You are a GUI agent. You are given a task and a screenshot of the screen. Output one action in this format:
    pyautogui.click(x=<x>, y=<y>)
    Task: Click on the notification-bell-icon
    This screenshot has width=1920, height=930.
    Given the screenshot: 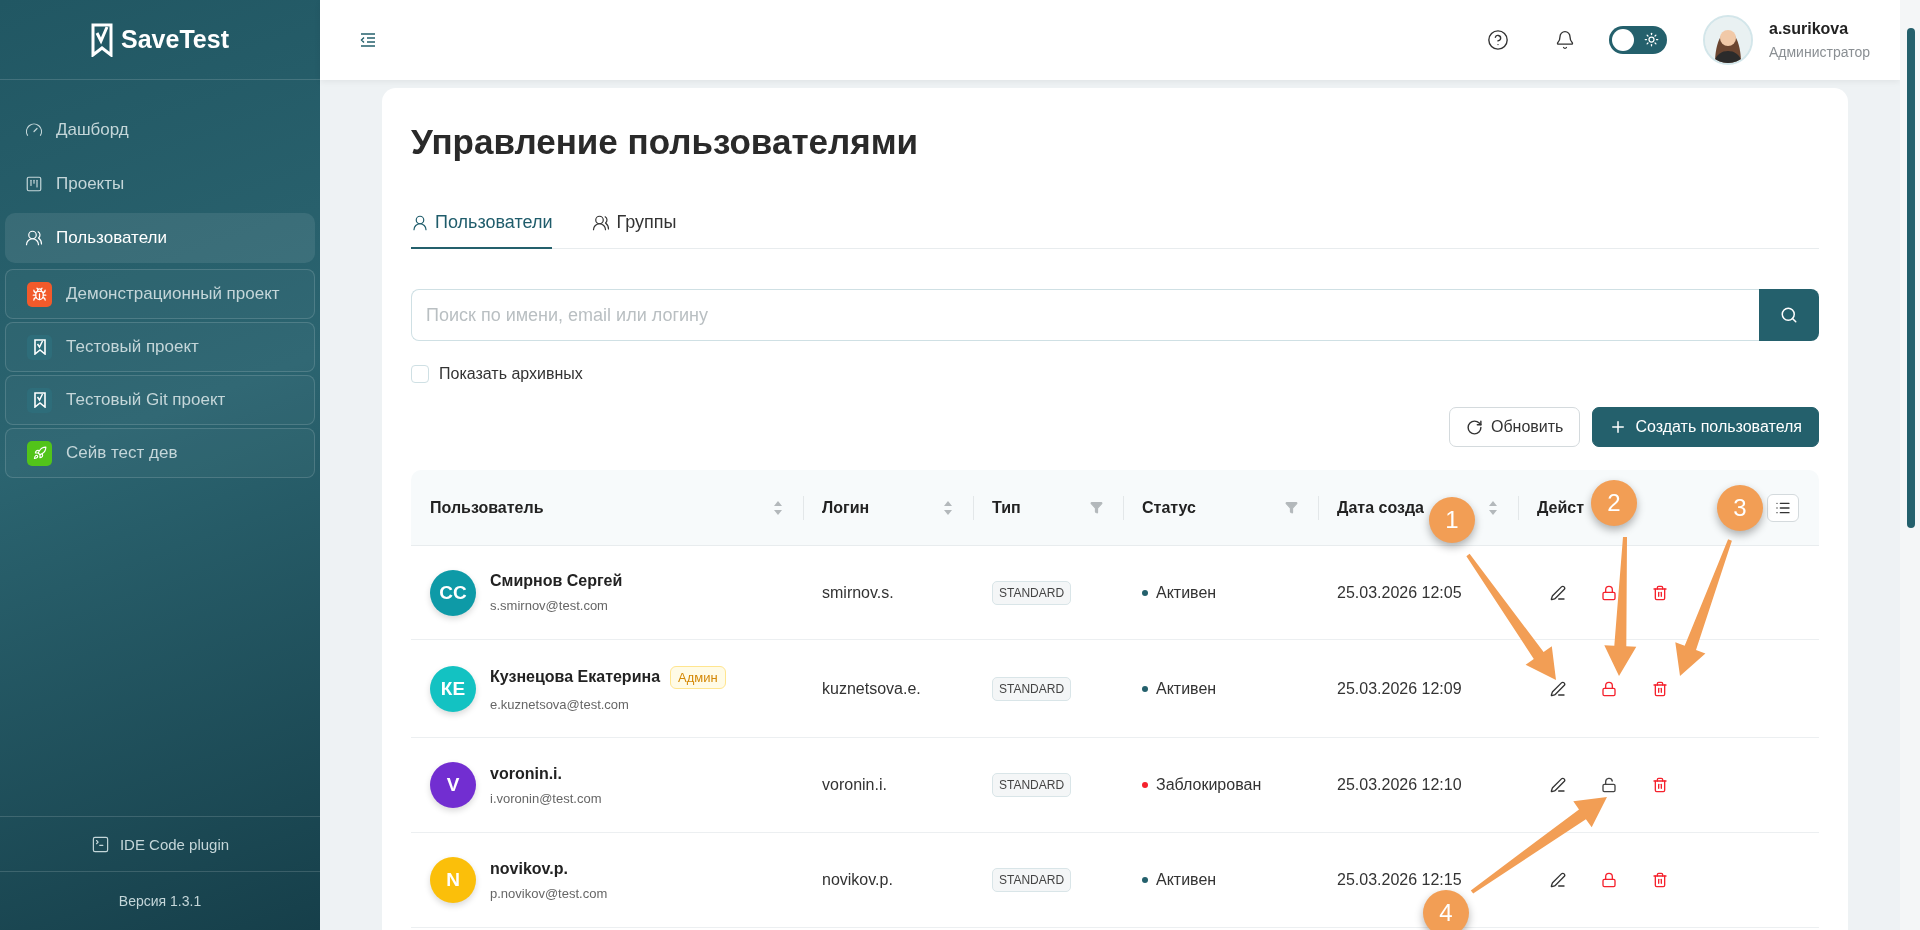 What is the action you would take?
    pyautogui.click(x=1565, y=40)
    